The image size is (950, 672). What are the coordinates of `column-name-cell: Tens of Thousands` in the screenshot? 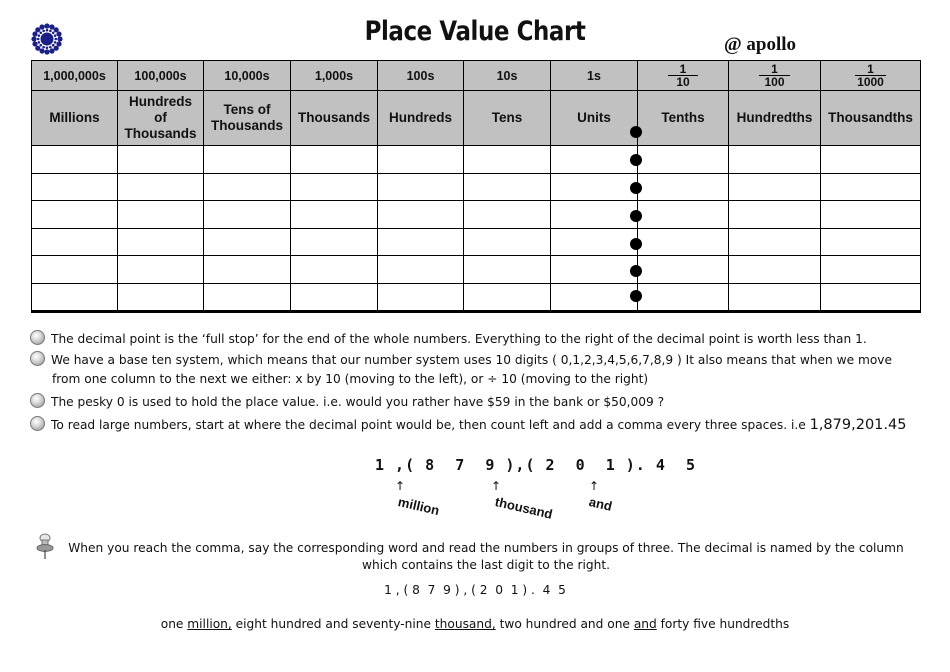 It's located at (247, 118).